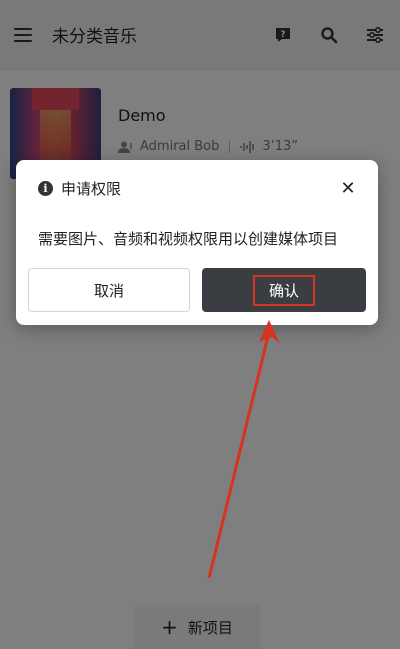  What do you see at coordinates (348, 188) in the screenshot?
I see `close-icon: ✕` at bounding box center [348, 188].